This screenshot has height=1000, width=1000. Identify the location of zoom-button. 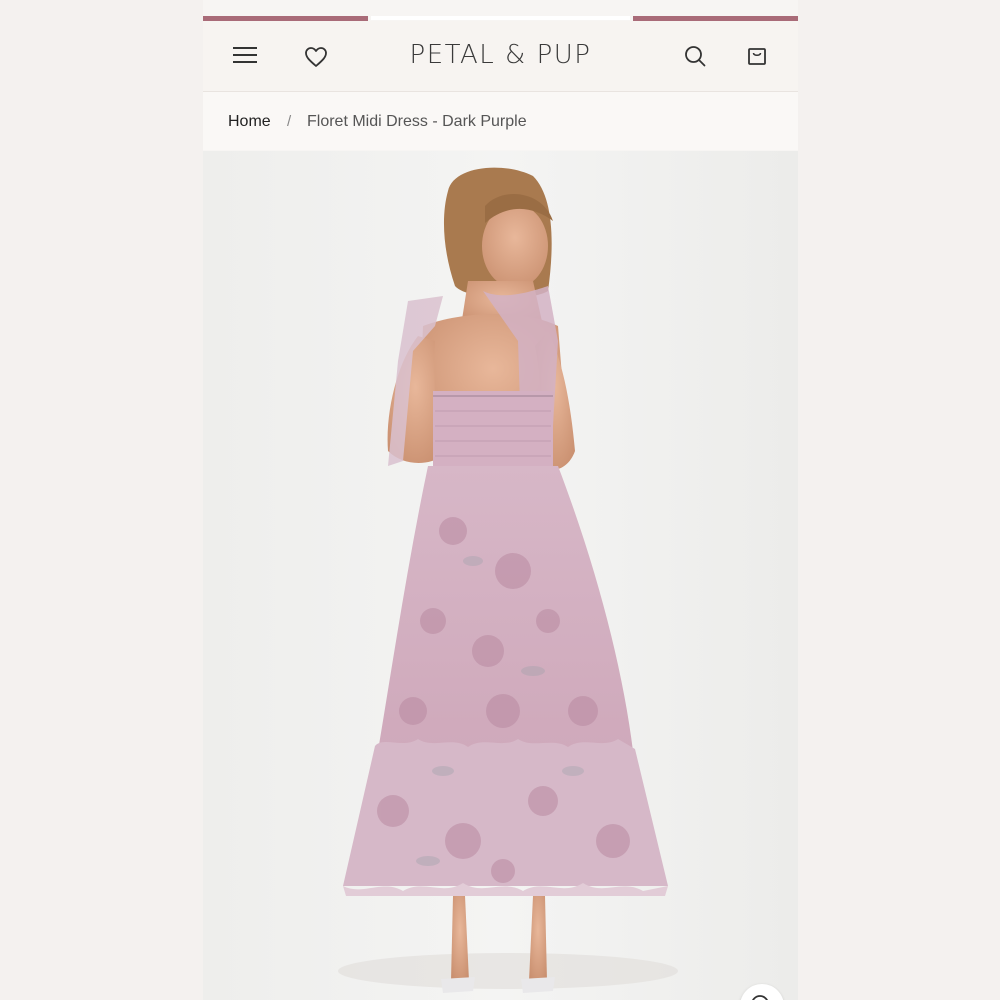
(762, 992).